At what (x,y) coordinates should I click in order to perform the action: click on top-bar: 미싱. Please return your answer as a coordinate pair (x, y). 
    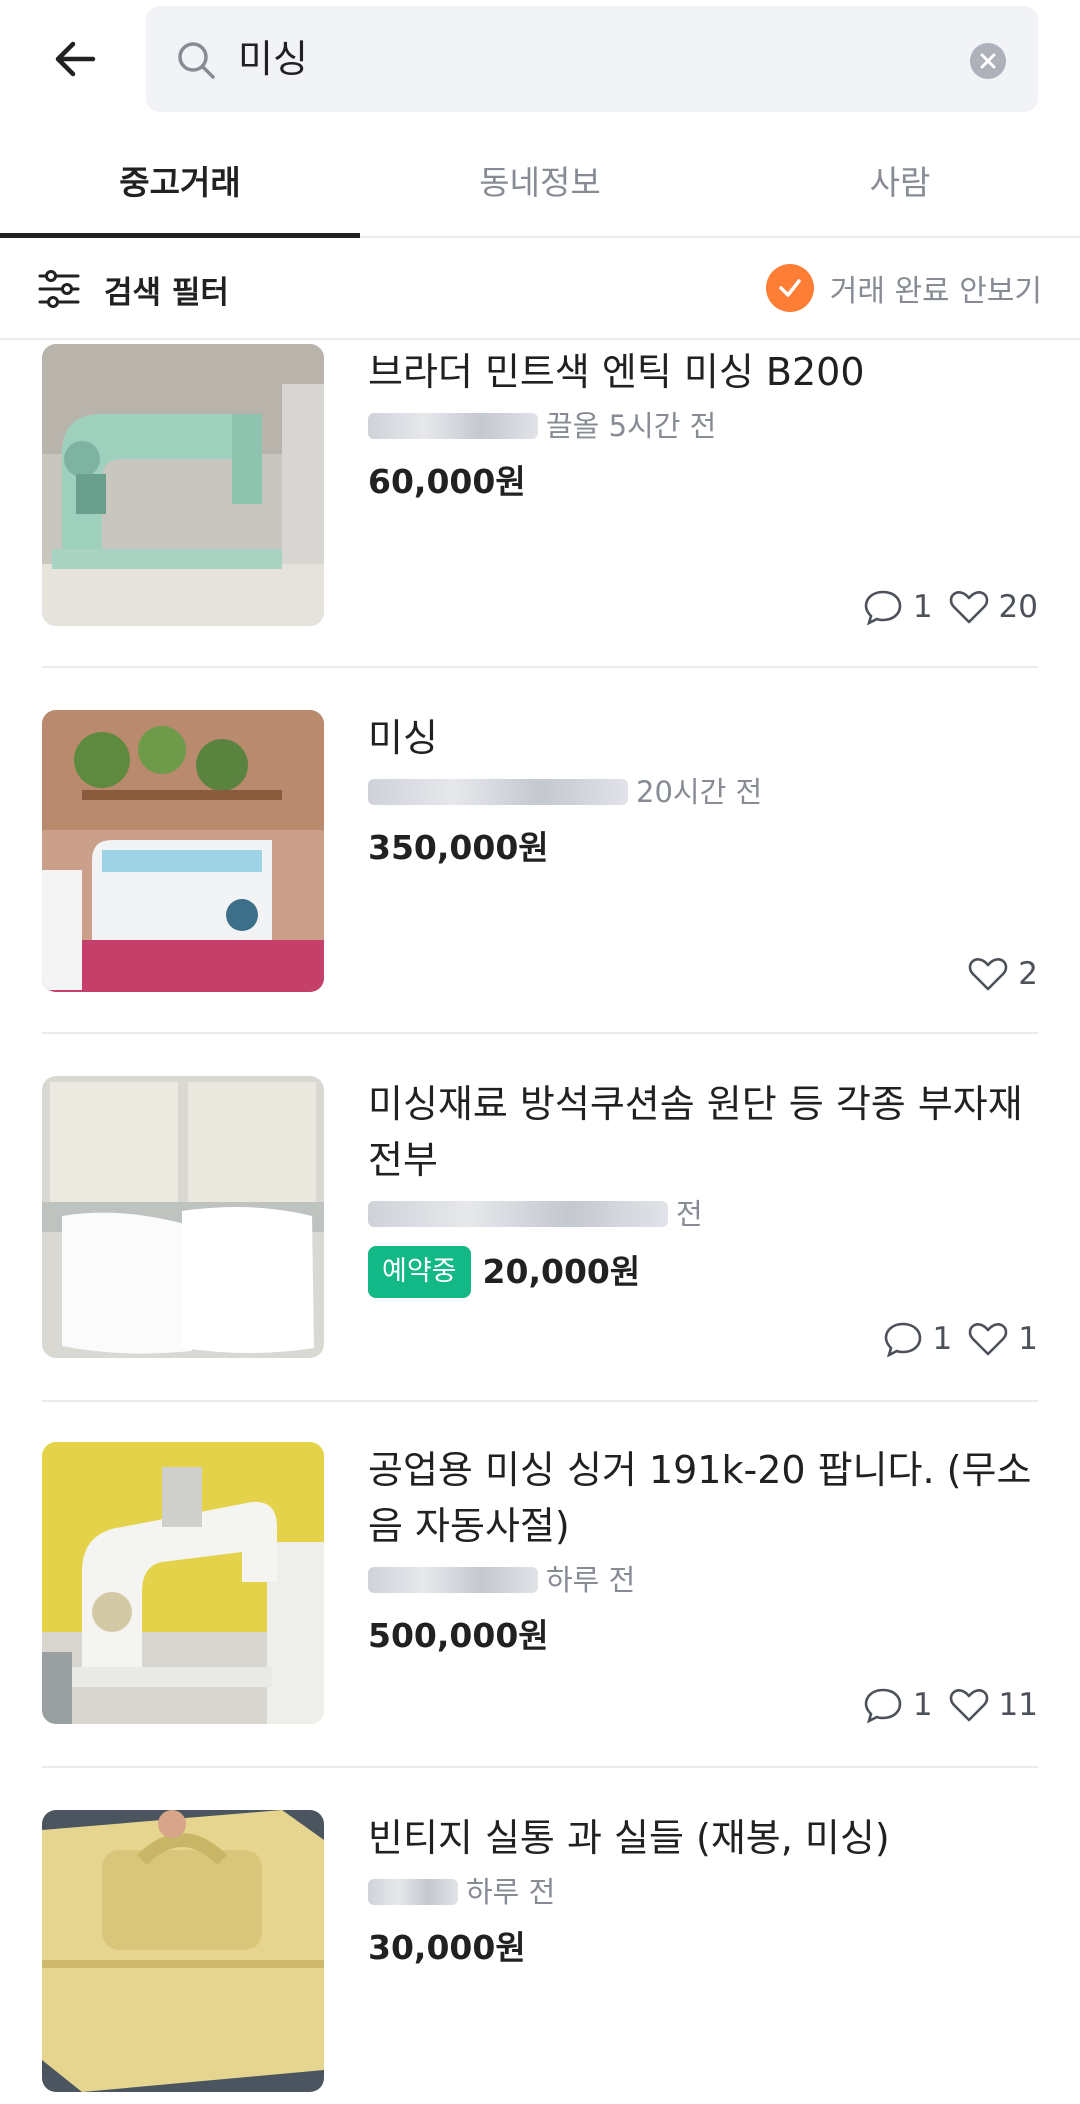
    Looking at the image, I should click on (540, 59).